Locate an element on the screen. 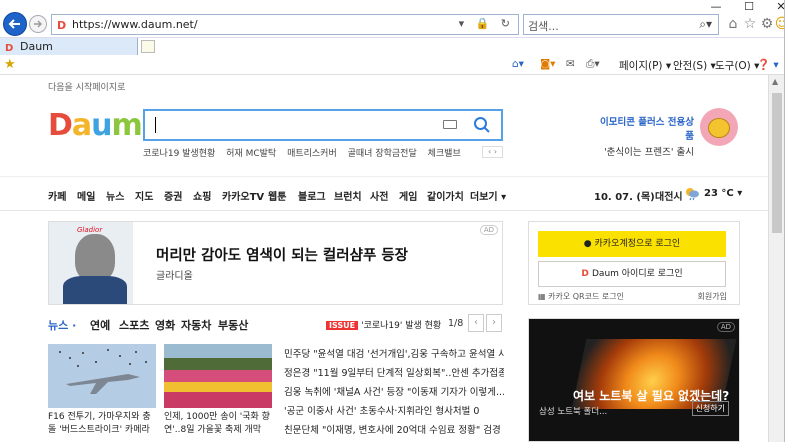 The image size is (800, 442). thumb-caption: F16 전투기, 가마우지와 충돌 '버드스트라이크' 카메라 is located at coordinates (103, 424).